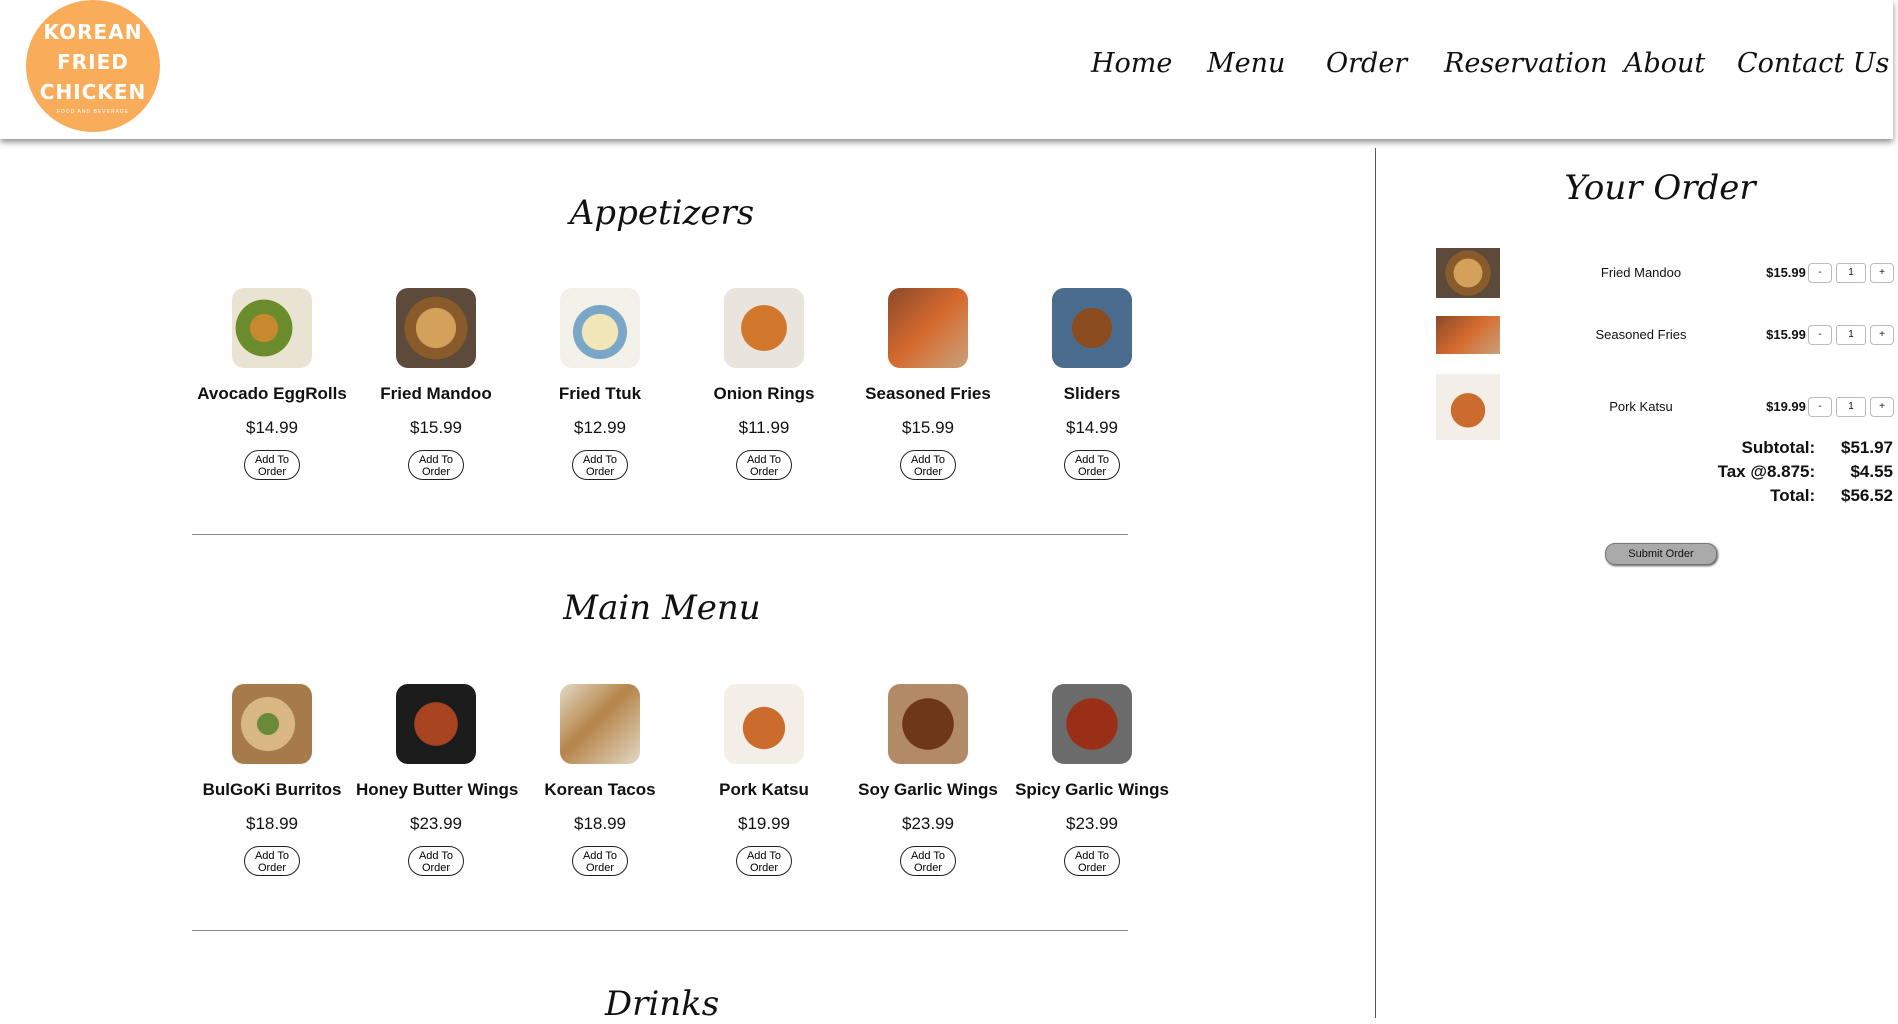 The image size is (1898, 1024). Describe the element at coordinates (764, 427) in the screenshot. I see `menu-item-price: $11.99` at that location.